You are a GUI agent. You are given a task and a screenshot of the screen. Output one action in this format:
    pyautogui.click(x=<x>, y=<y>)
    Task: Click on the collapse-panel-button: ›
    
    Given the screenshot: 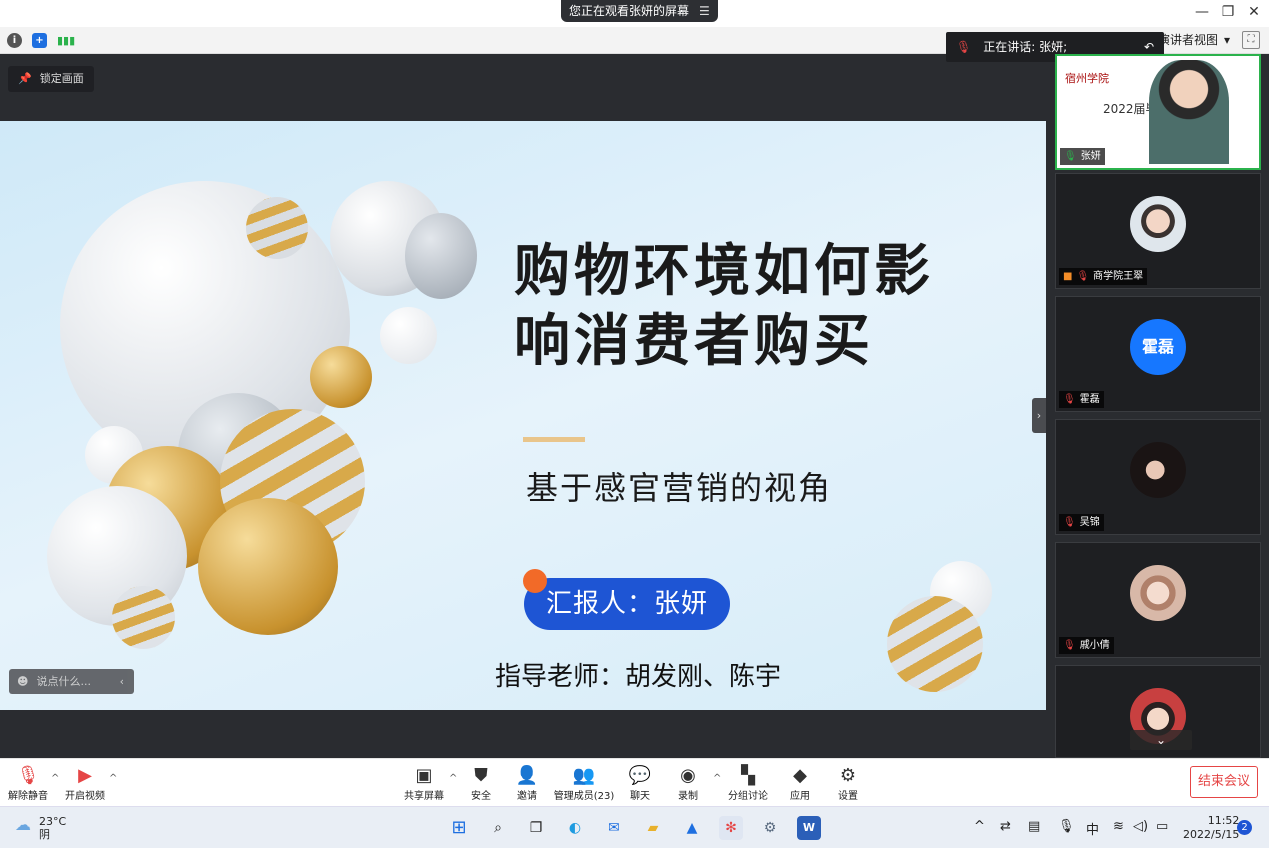 What is the action you would take?
    pyautogui.click(x=1039, y=415)
    